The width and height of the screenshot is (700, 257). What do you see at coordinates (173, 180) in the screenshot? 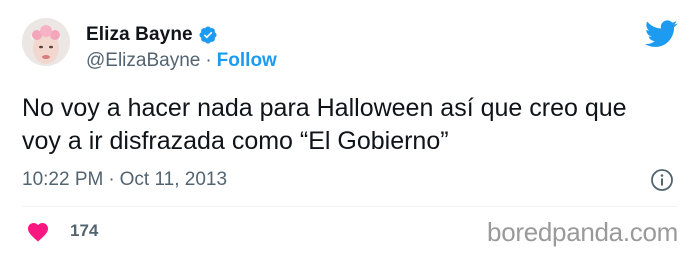
I see `tweet-date: Oct 11, 2013` at bounding box center [173, 180].